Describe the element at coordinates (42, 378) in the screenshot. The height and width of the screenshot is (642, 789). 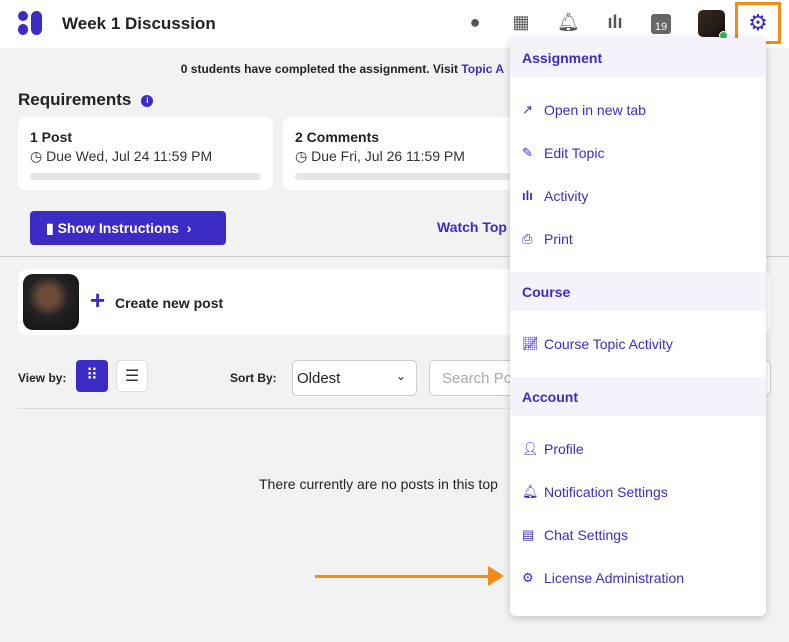
I see `view-by-label: View by:` at that location.